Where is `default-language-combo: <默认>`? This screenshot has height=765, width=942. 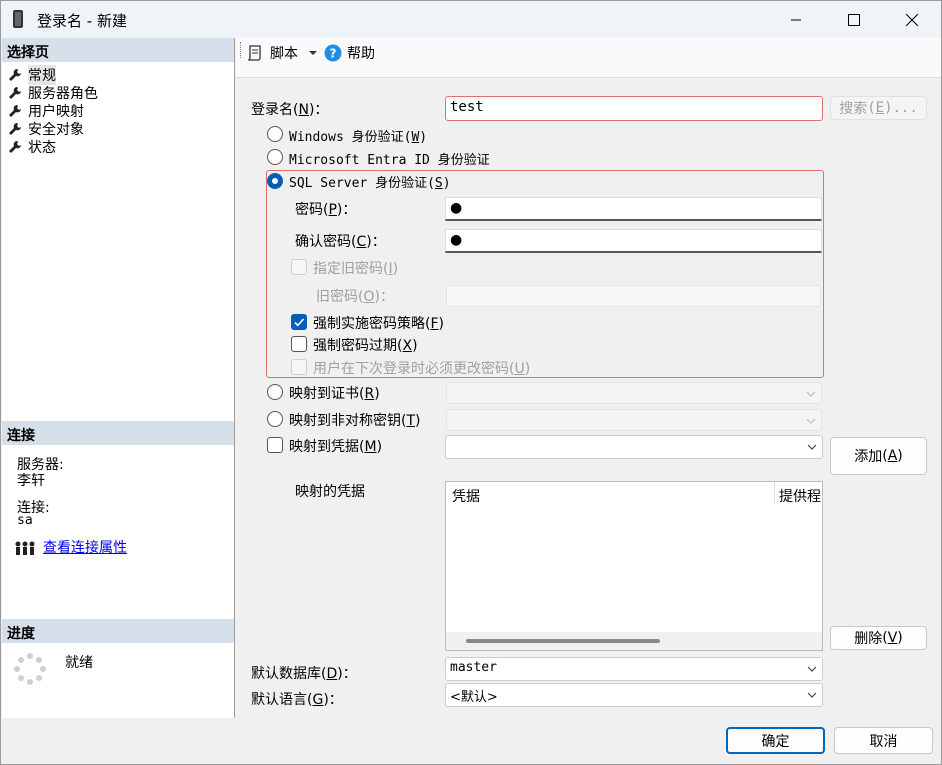
default-language-combo: <默认> is located at coordinates (634, 695).